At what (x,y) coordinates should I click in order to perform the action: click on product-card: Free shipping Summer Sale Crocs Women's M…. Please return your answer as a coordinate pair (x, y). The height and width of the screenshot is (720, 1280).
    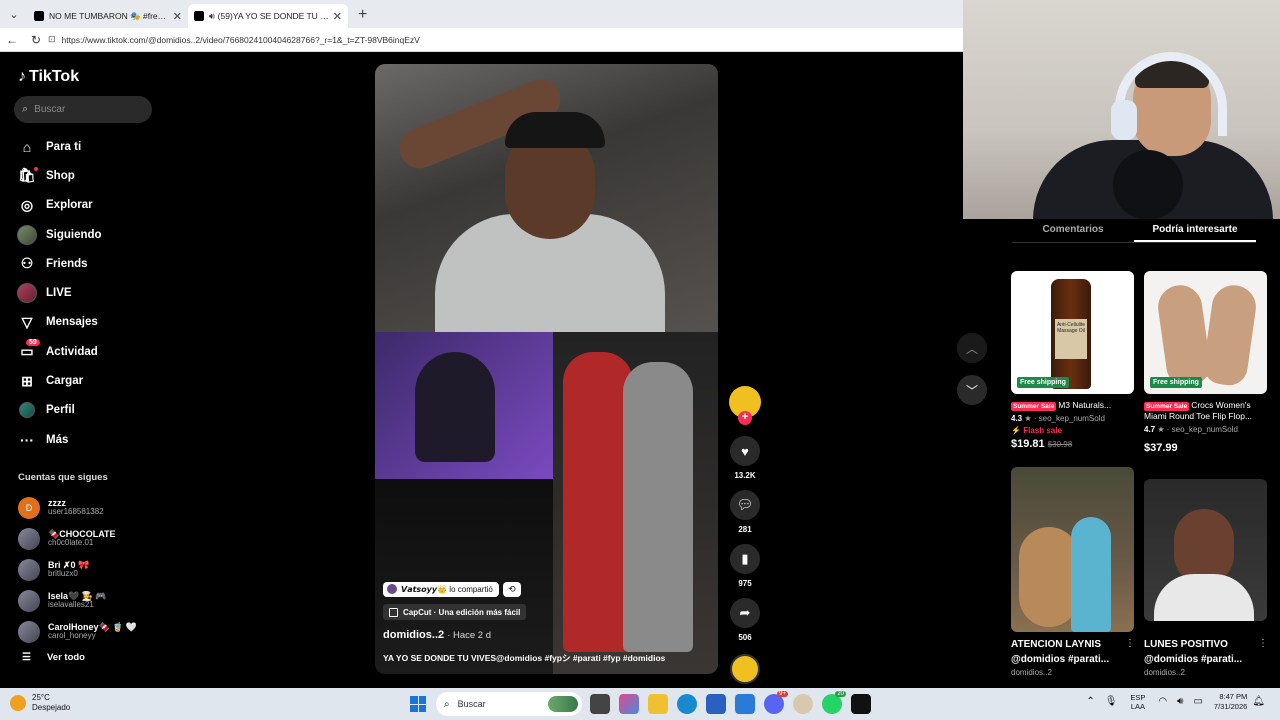
    Looking at the image, I should click on (1205, 362).